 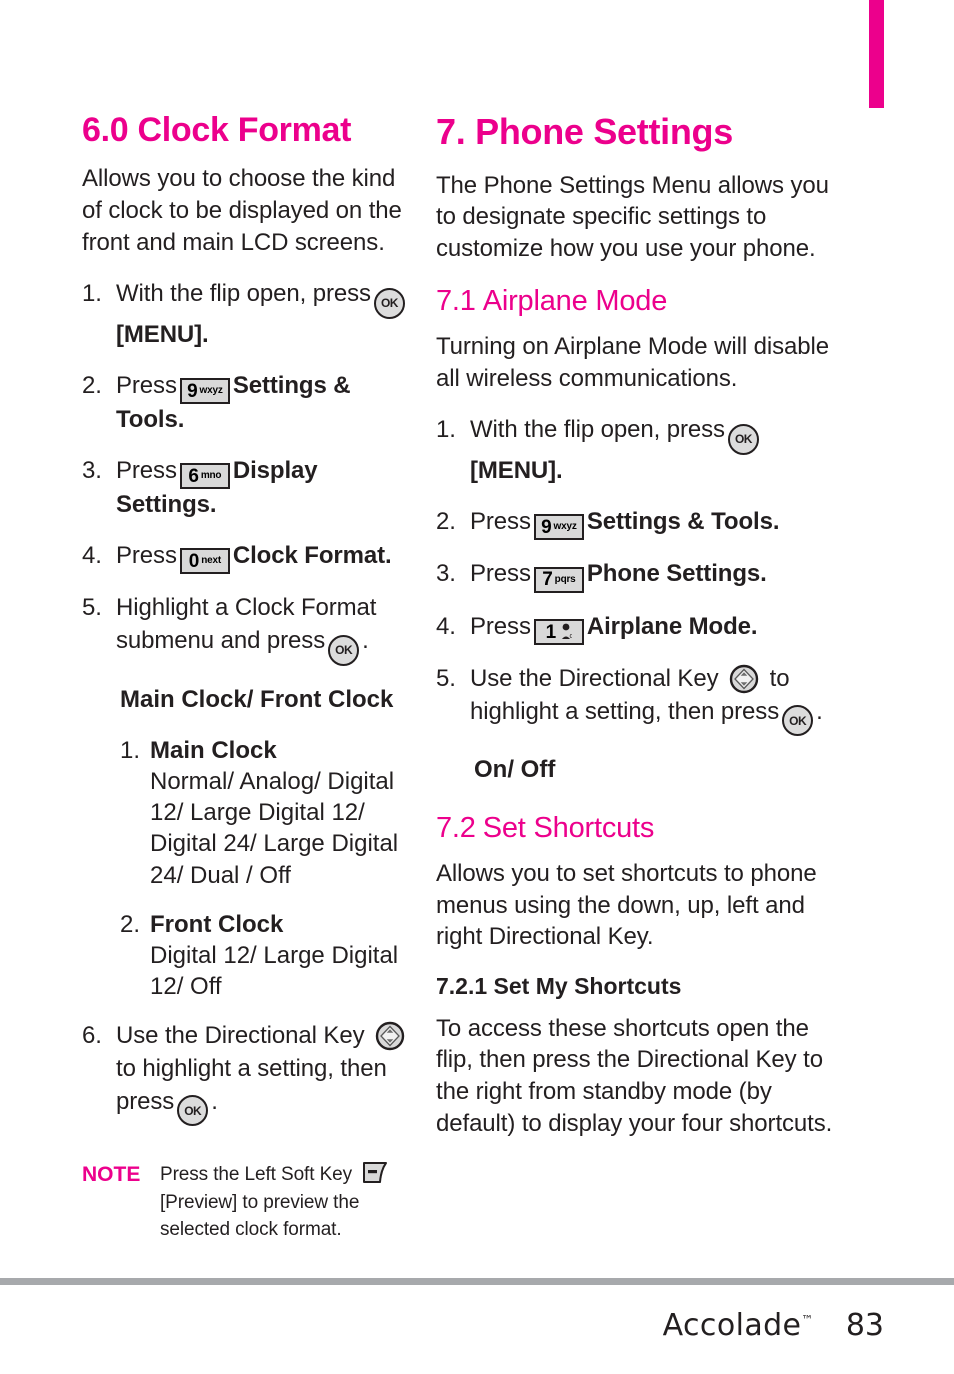 I want to click on subsection-label: Airplane Mode, so click(x=575, y=300).